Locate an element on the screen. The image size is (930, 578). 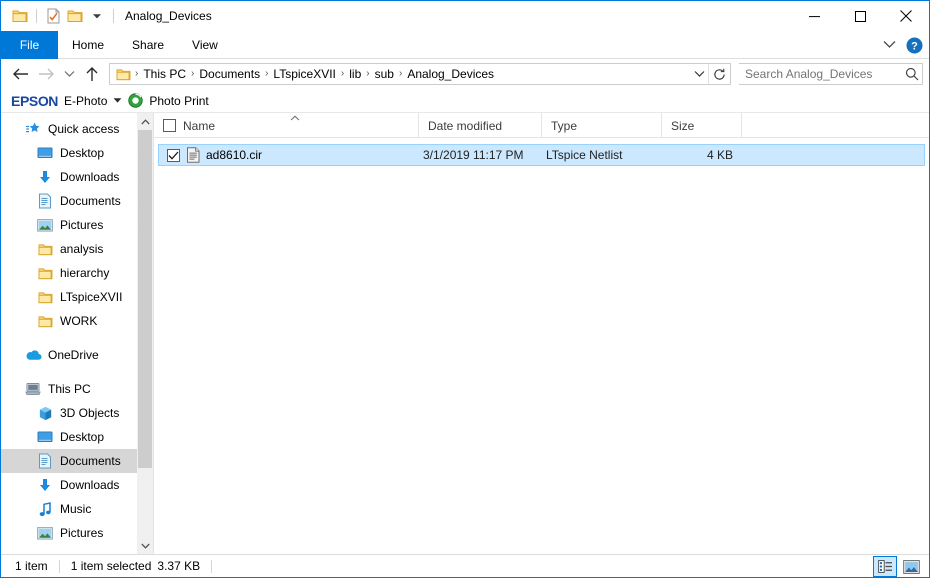
sidebar-item-pictures-pc: Pictures is located at coordinates (77, 533).